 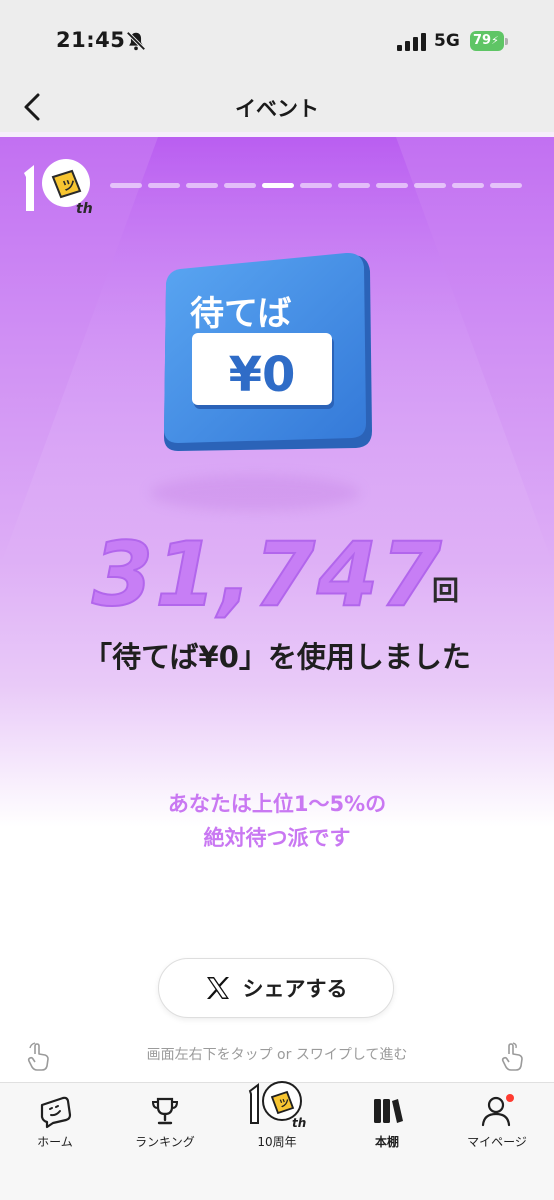 I want to click on ticket-shadow, so click(x=255, y=493).